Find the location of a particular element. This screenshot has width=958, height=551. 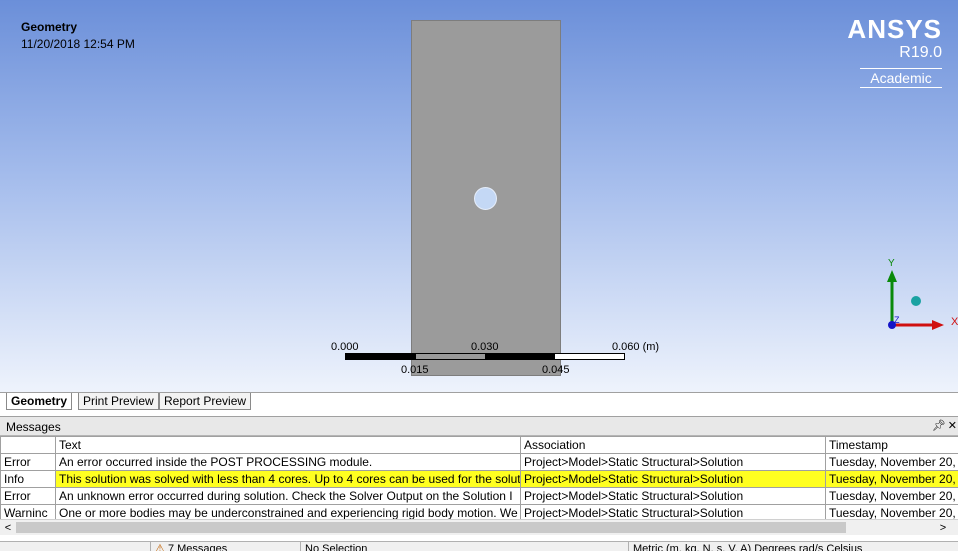

status-messages-label: 7 Messages is located at coordinates (197, 547).